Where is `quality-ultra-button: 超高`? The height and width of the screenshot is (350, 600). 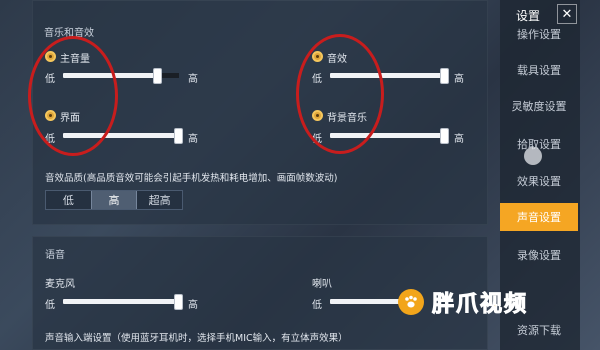
quality-ultra-button: 超高 is located at coordinates (159, 200).